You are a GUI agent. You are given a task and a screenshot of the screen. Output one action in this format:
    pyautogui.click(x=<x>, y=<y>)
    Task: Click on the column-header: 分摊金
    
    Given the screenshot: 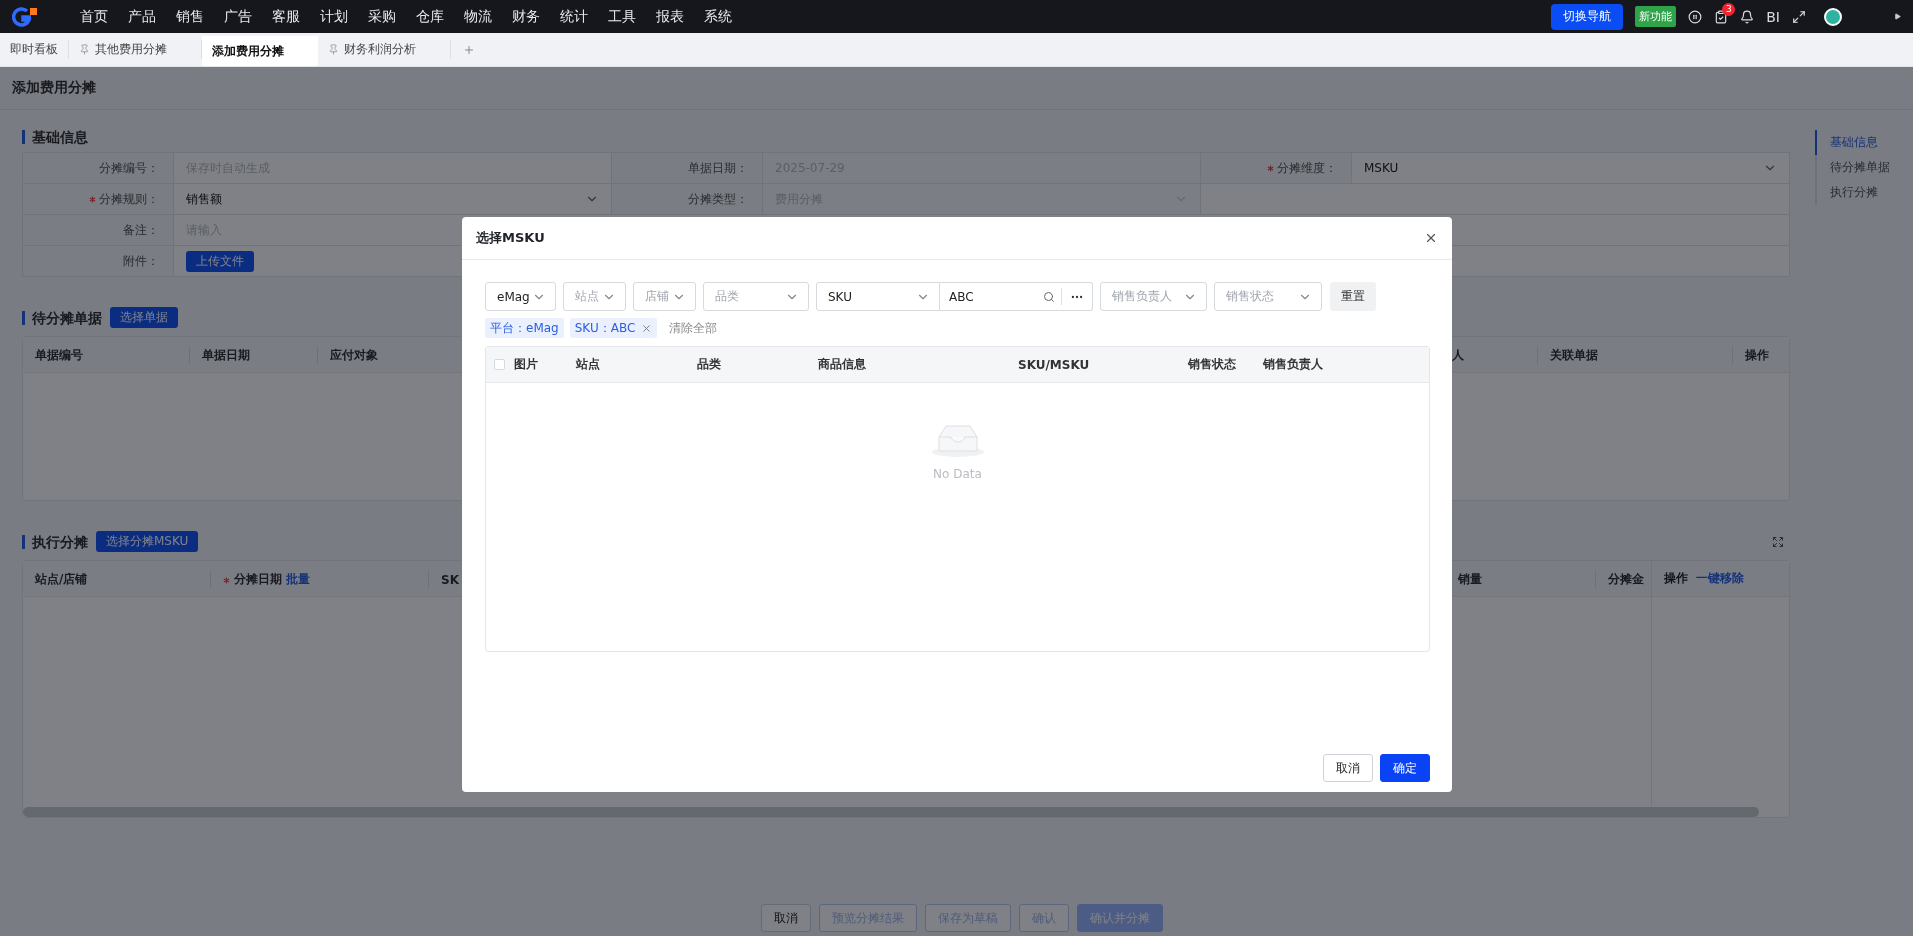 What is the action you would take?
    pyautogui.click(x=1626, y=579)
    